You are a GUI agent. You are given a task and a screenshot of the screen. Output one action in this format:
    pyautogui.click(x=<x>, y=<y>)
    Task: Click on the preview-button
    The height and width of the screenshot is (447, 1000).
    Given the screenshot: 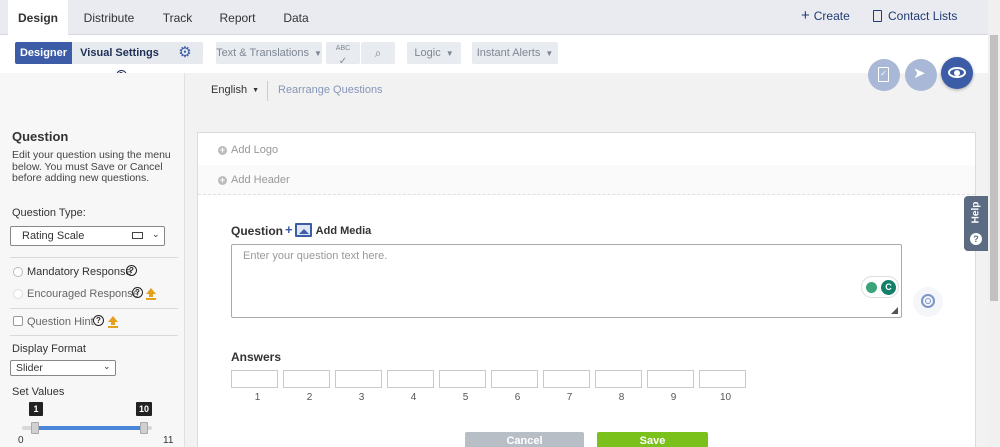 What is the action you would take?
    pyautogui.click(x=957, y=73)
    